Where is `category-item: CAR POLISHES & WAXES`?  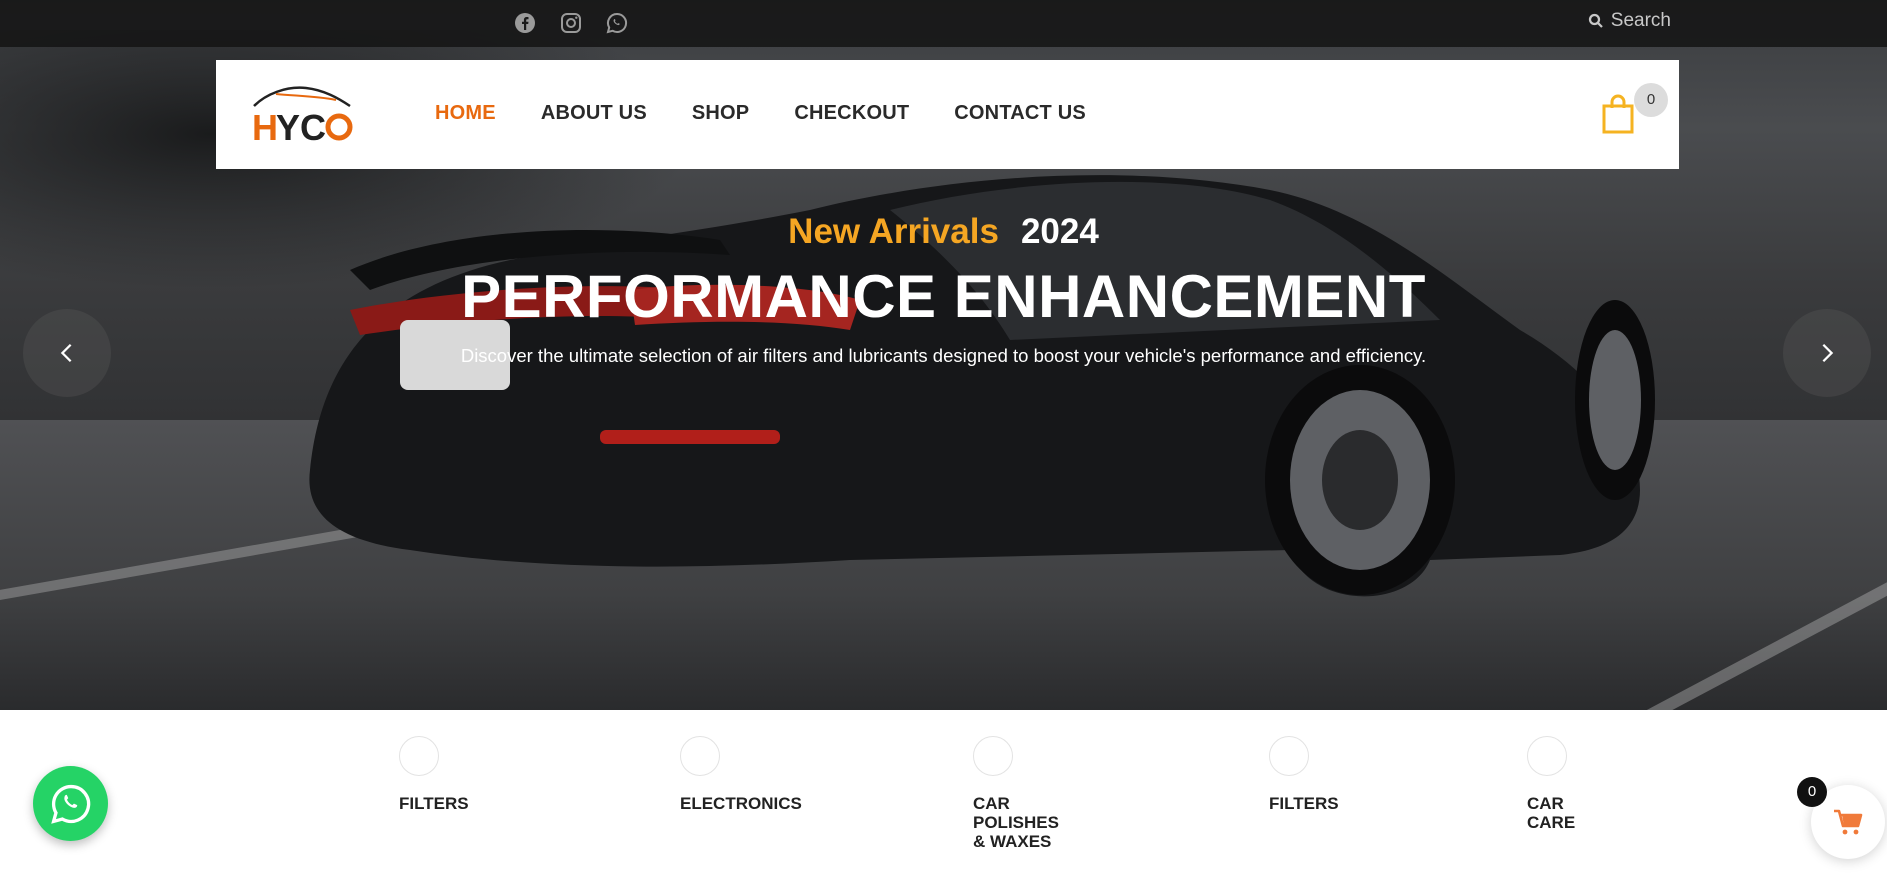 category-item: CAR POLISHES & WAXES is located at coordinates (1020, 793).